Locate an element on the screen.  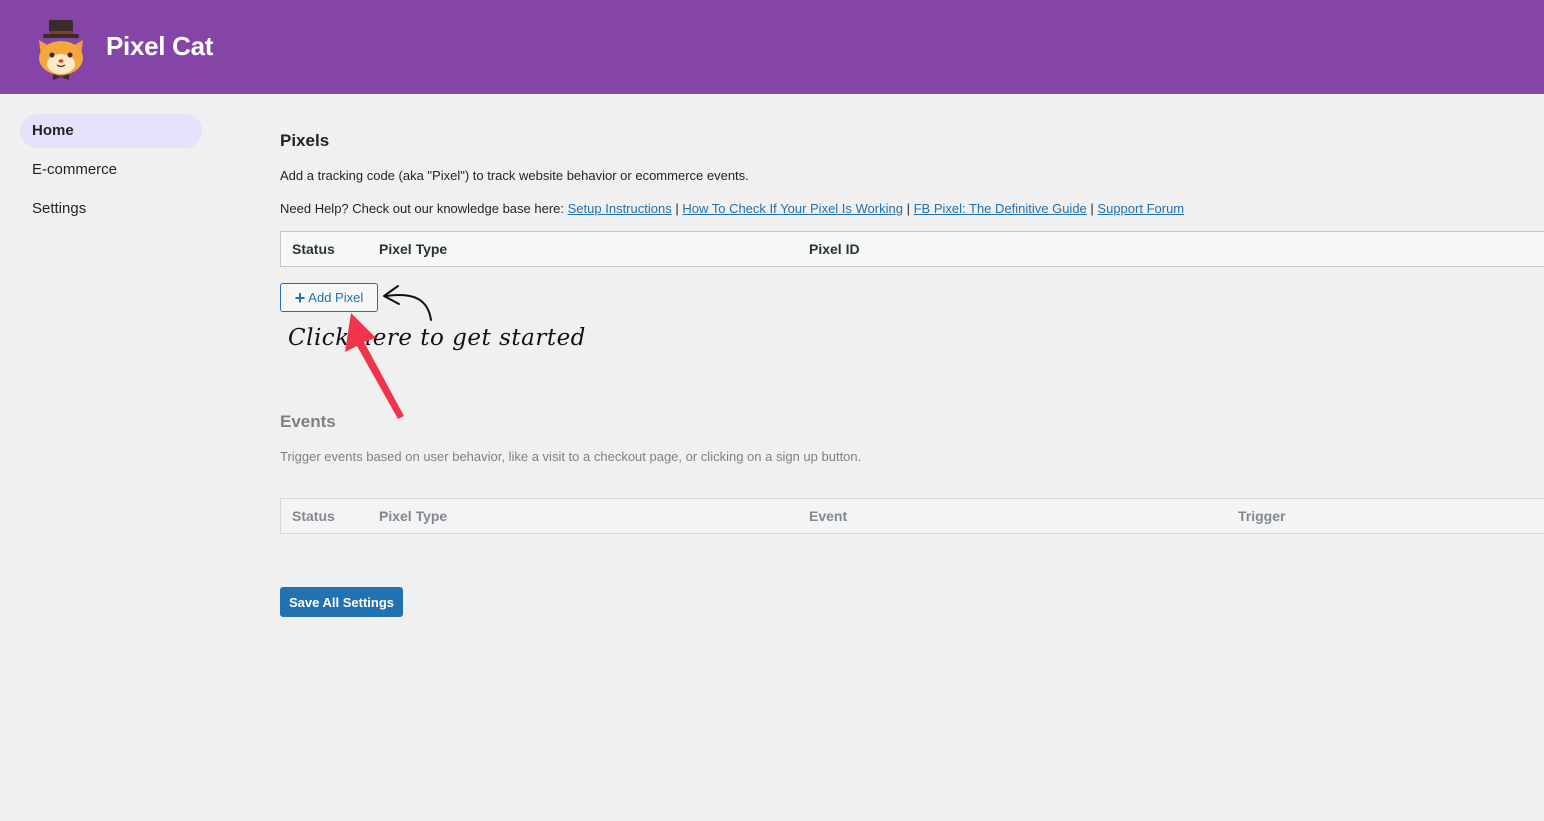
add-pixel-button: + Add Pixel is located at coordinates (329, 297).